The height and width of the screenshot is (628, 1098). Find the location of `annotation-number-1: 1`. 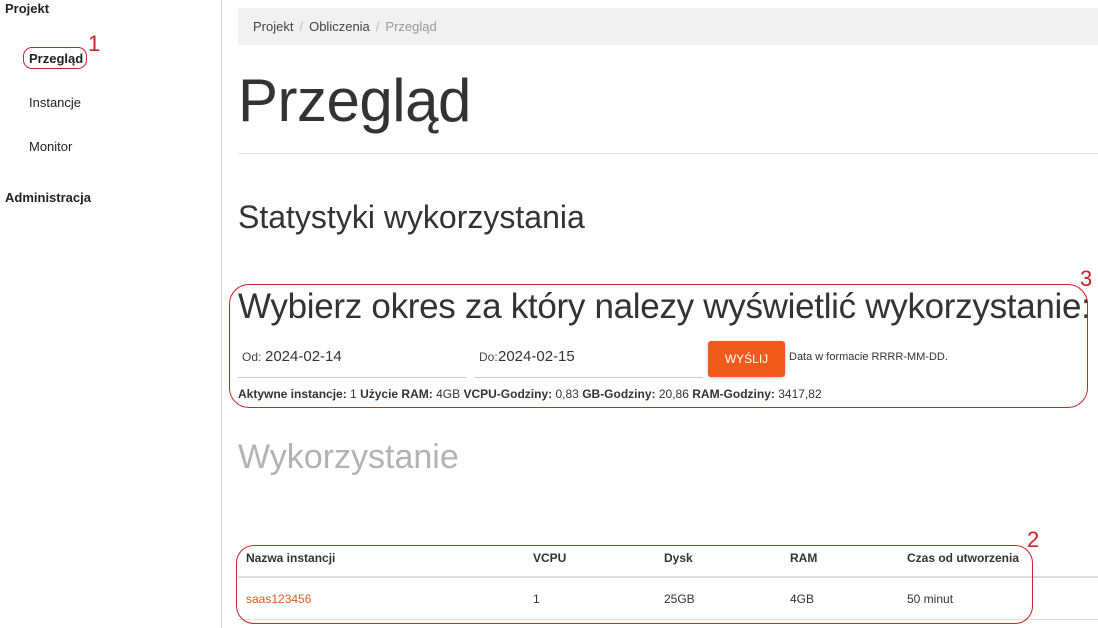

annotation-number-1: 1 is located at coordinates (94, 43).